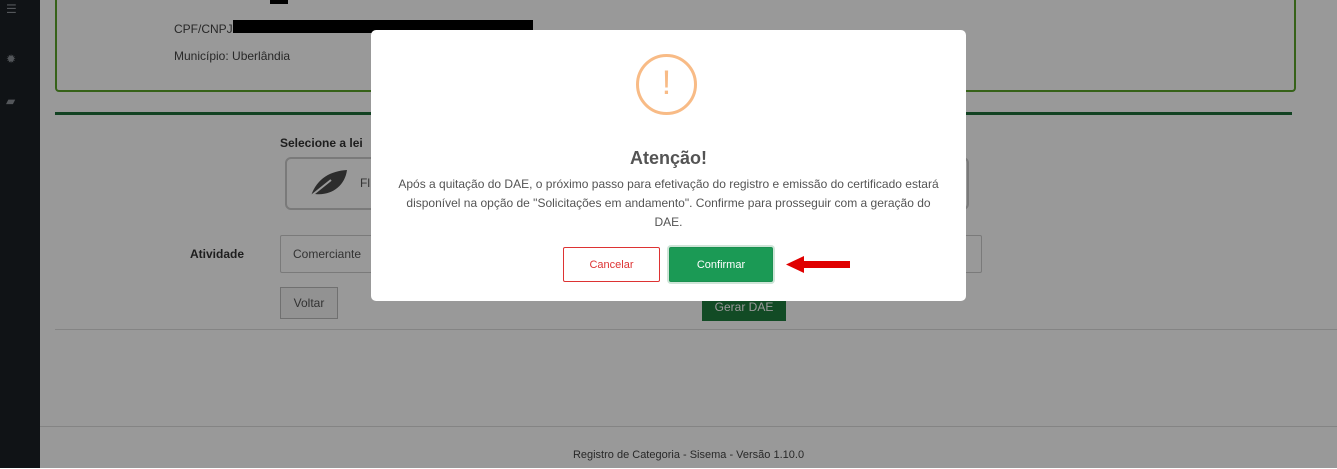  Describe the element at coordinates (721, 264) in the screenshot. I see `confirm-button: Confirmar` at that location.